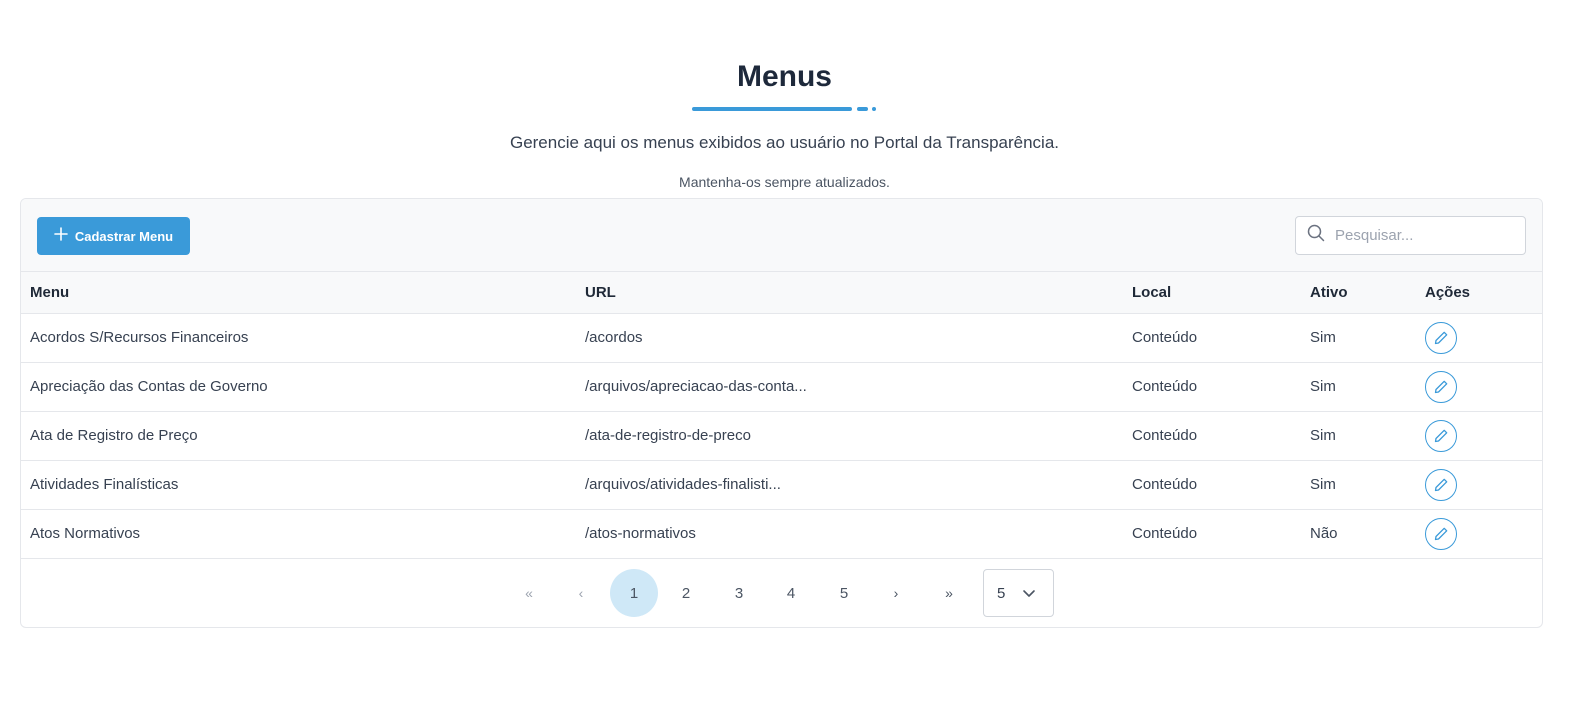  Describe the element at coordinates (581, 593) in the screenshot. I see `prev-page-button: ‹` at that location.